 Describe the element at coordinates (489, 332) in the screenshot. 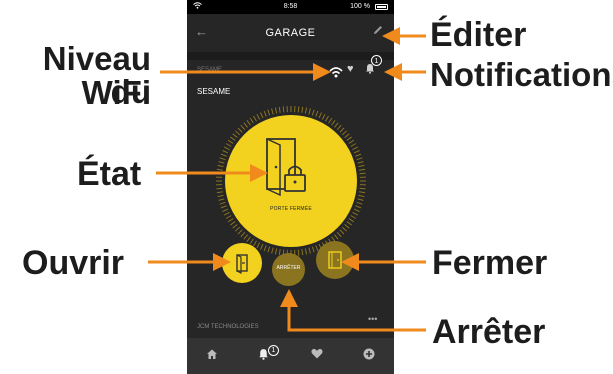

I see `callout-stop: Arrêter` at that location.